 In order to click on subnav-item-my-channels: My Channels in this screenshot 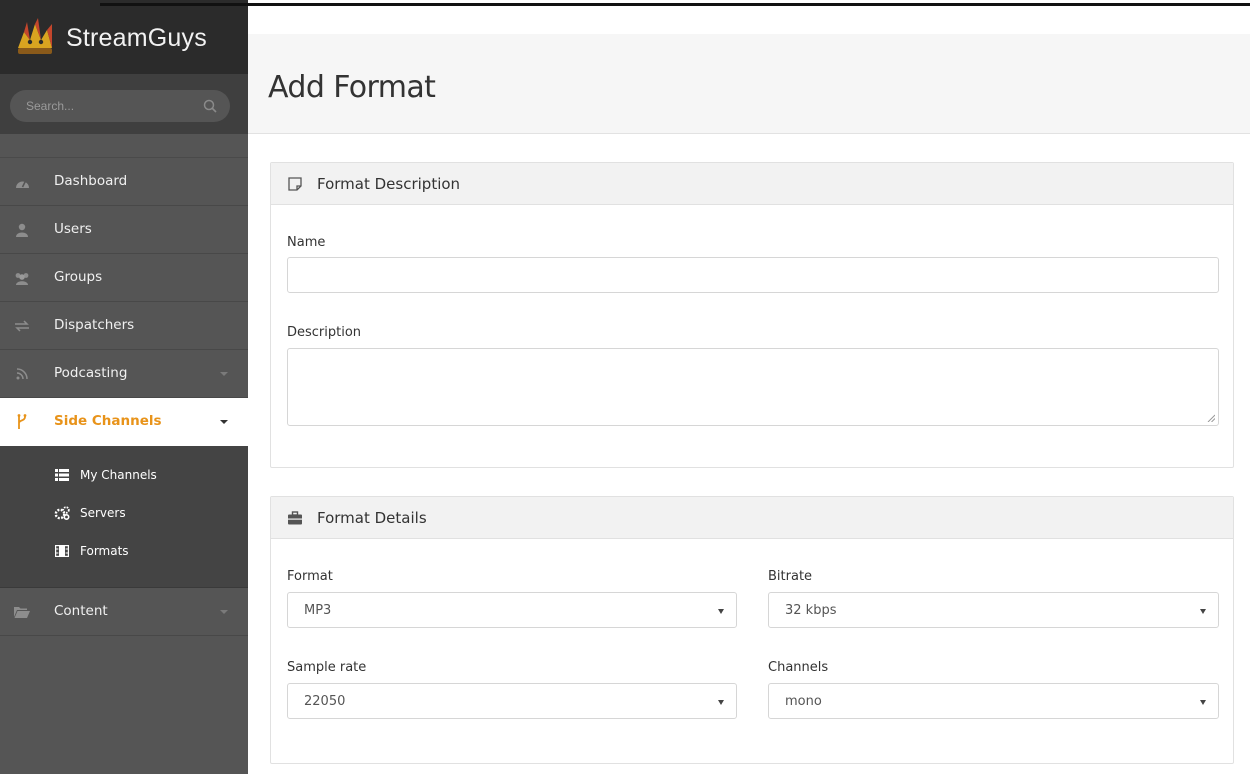, I will do `click(124, 477)`.